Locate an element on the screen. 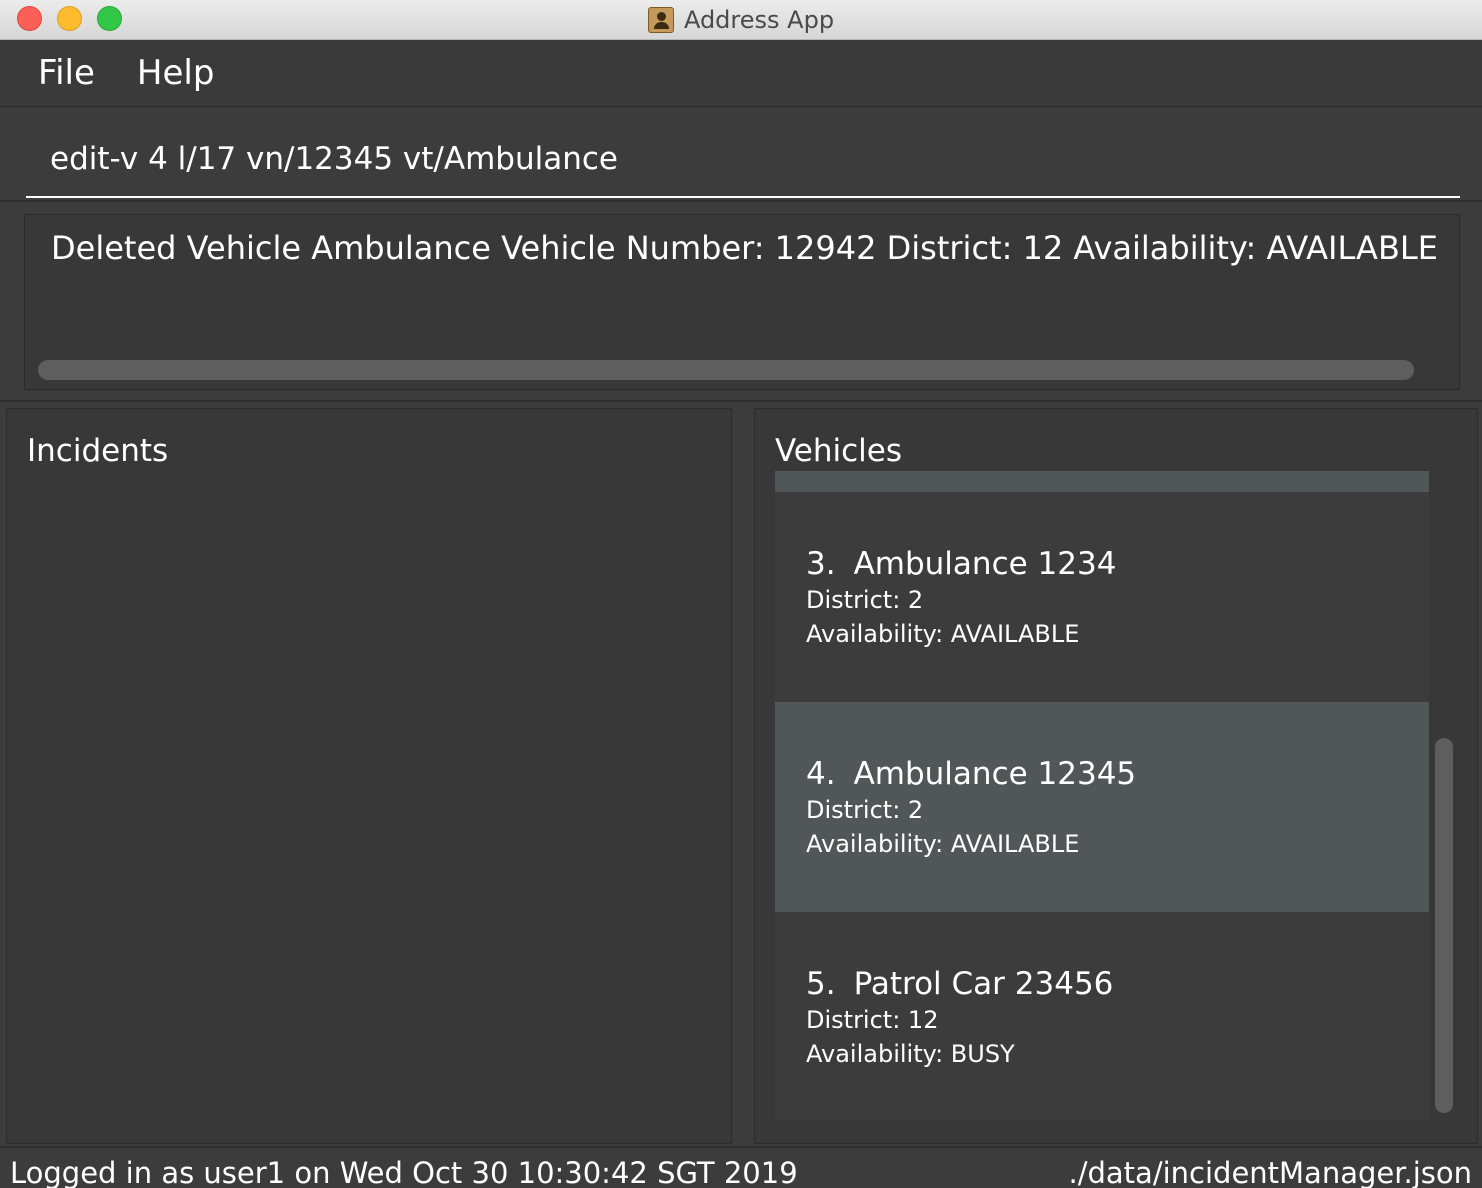 The width and height of the screenshot is (1482, 1188). command-box-area is located at coordinates (741, 155).